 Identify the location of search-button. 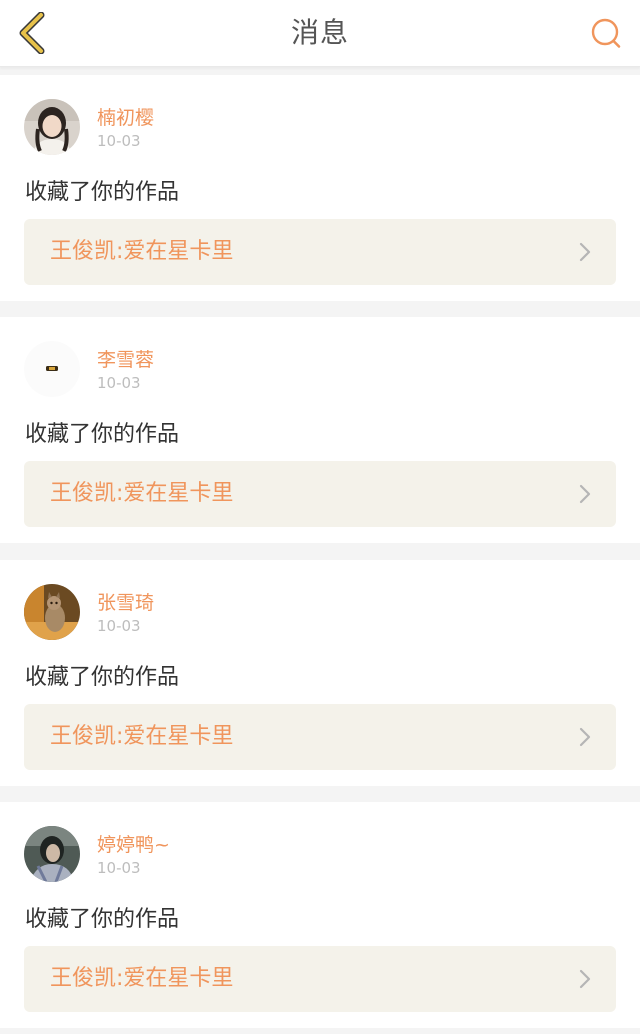
(606, 33).